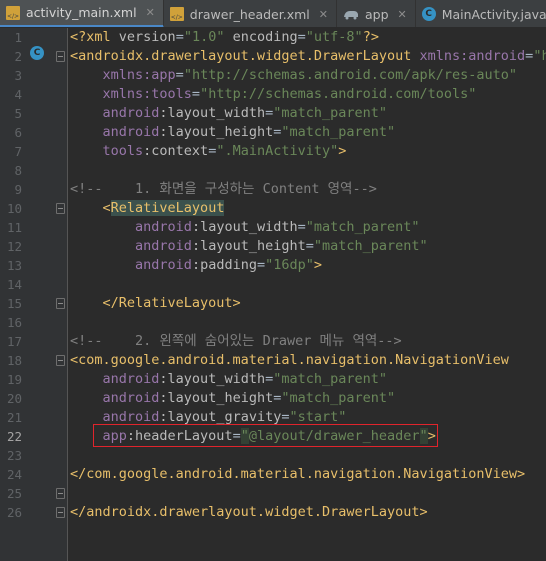 The width and height of the screenshot is (546, 561). I want to click on tab-drawer-header-xml: drawer_header.xml ✕, so click(250, 13).